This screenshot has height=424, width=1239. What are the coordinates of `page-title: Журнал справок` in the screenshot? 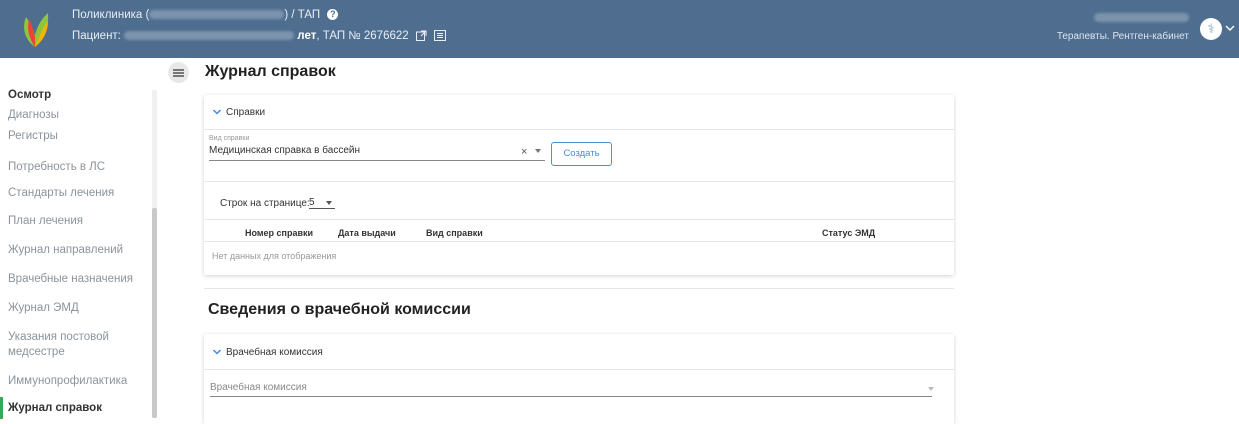 It's located at (270, 71).